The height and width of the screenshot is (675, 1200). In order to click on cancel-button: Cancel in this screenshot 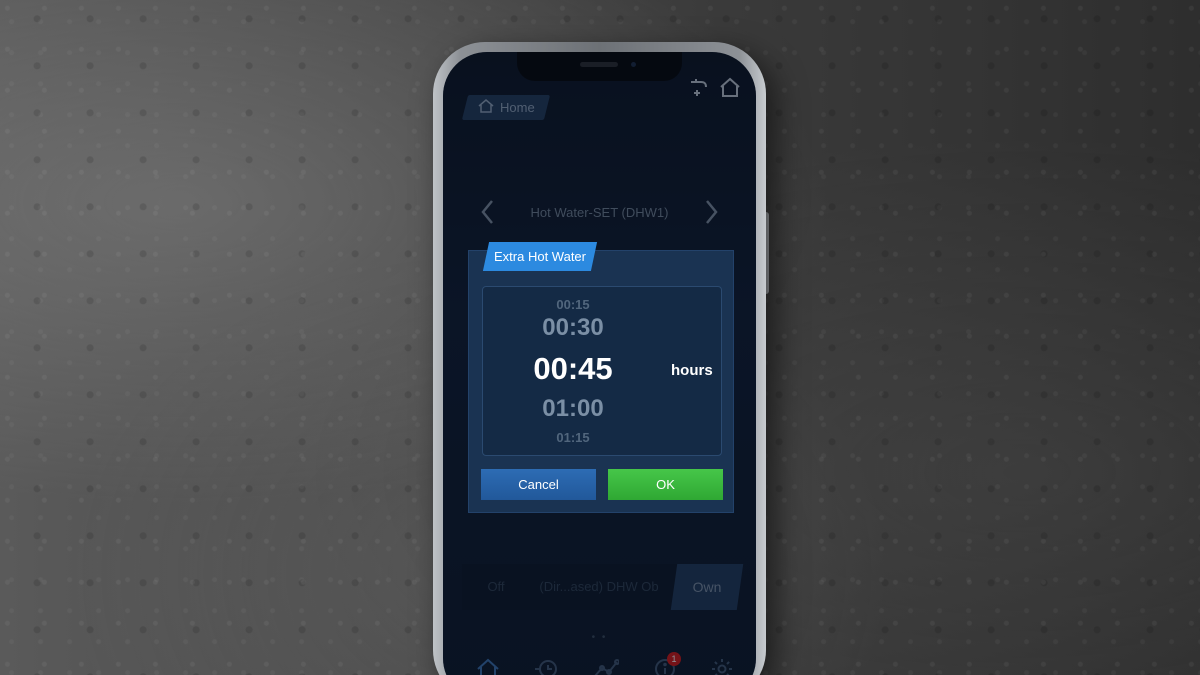, I will do `click(538, 484)`.